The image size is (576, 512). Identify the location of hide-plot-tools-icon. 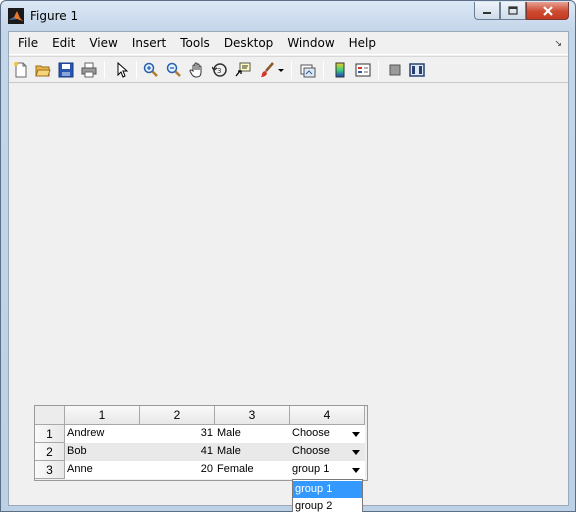
(395, 70).